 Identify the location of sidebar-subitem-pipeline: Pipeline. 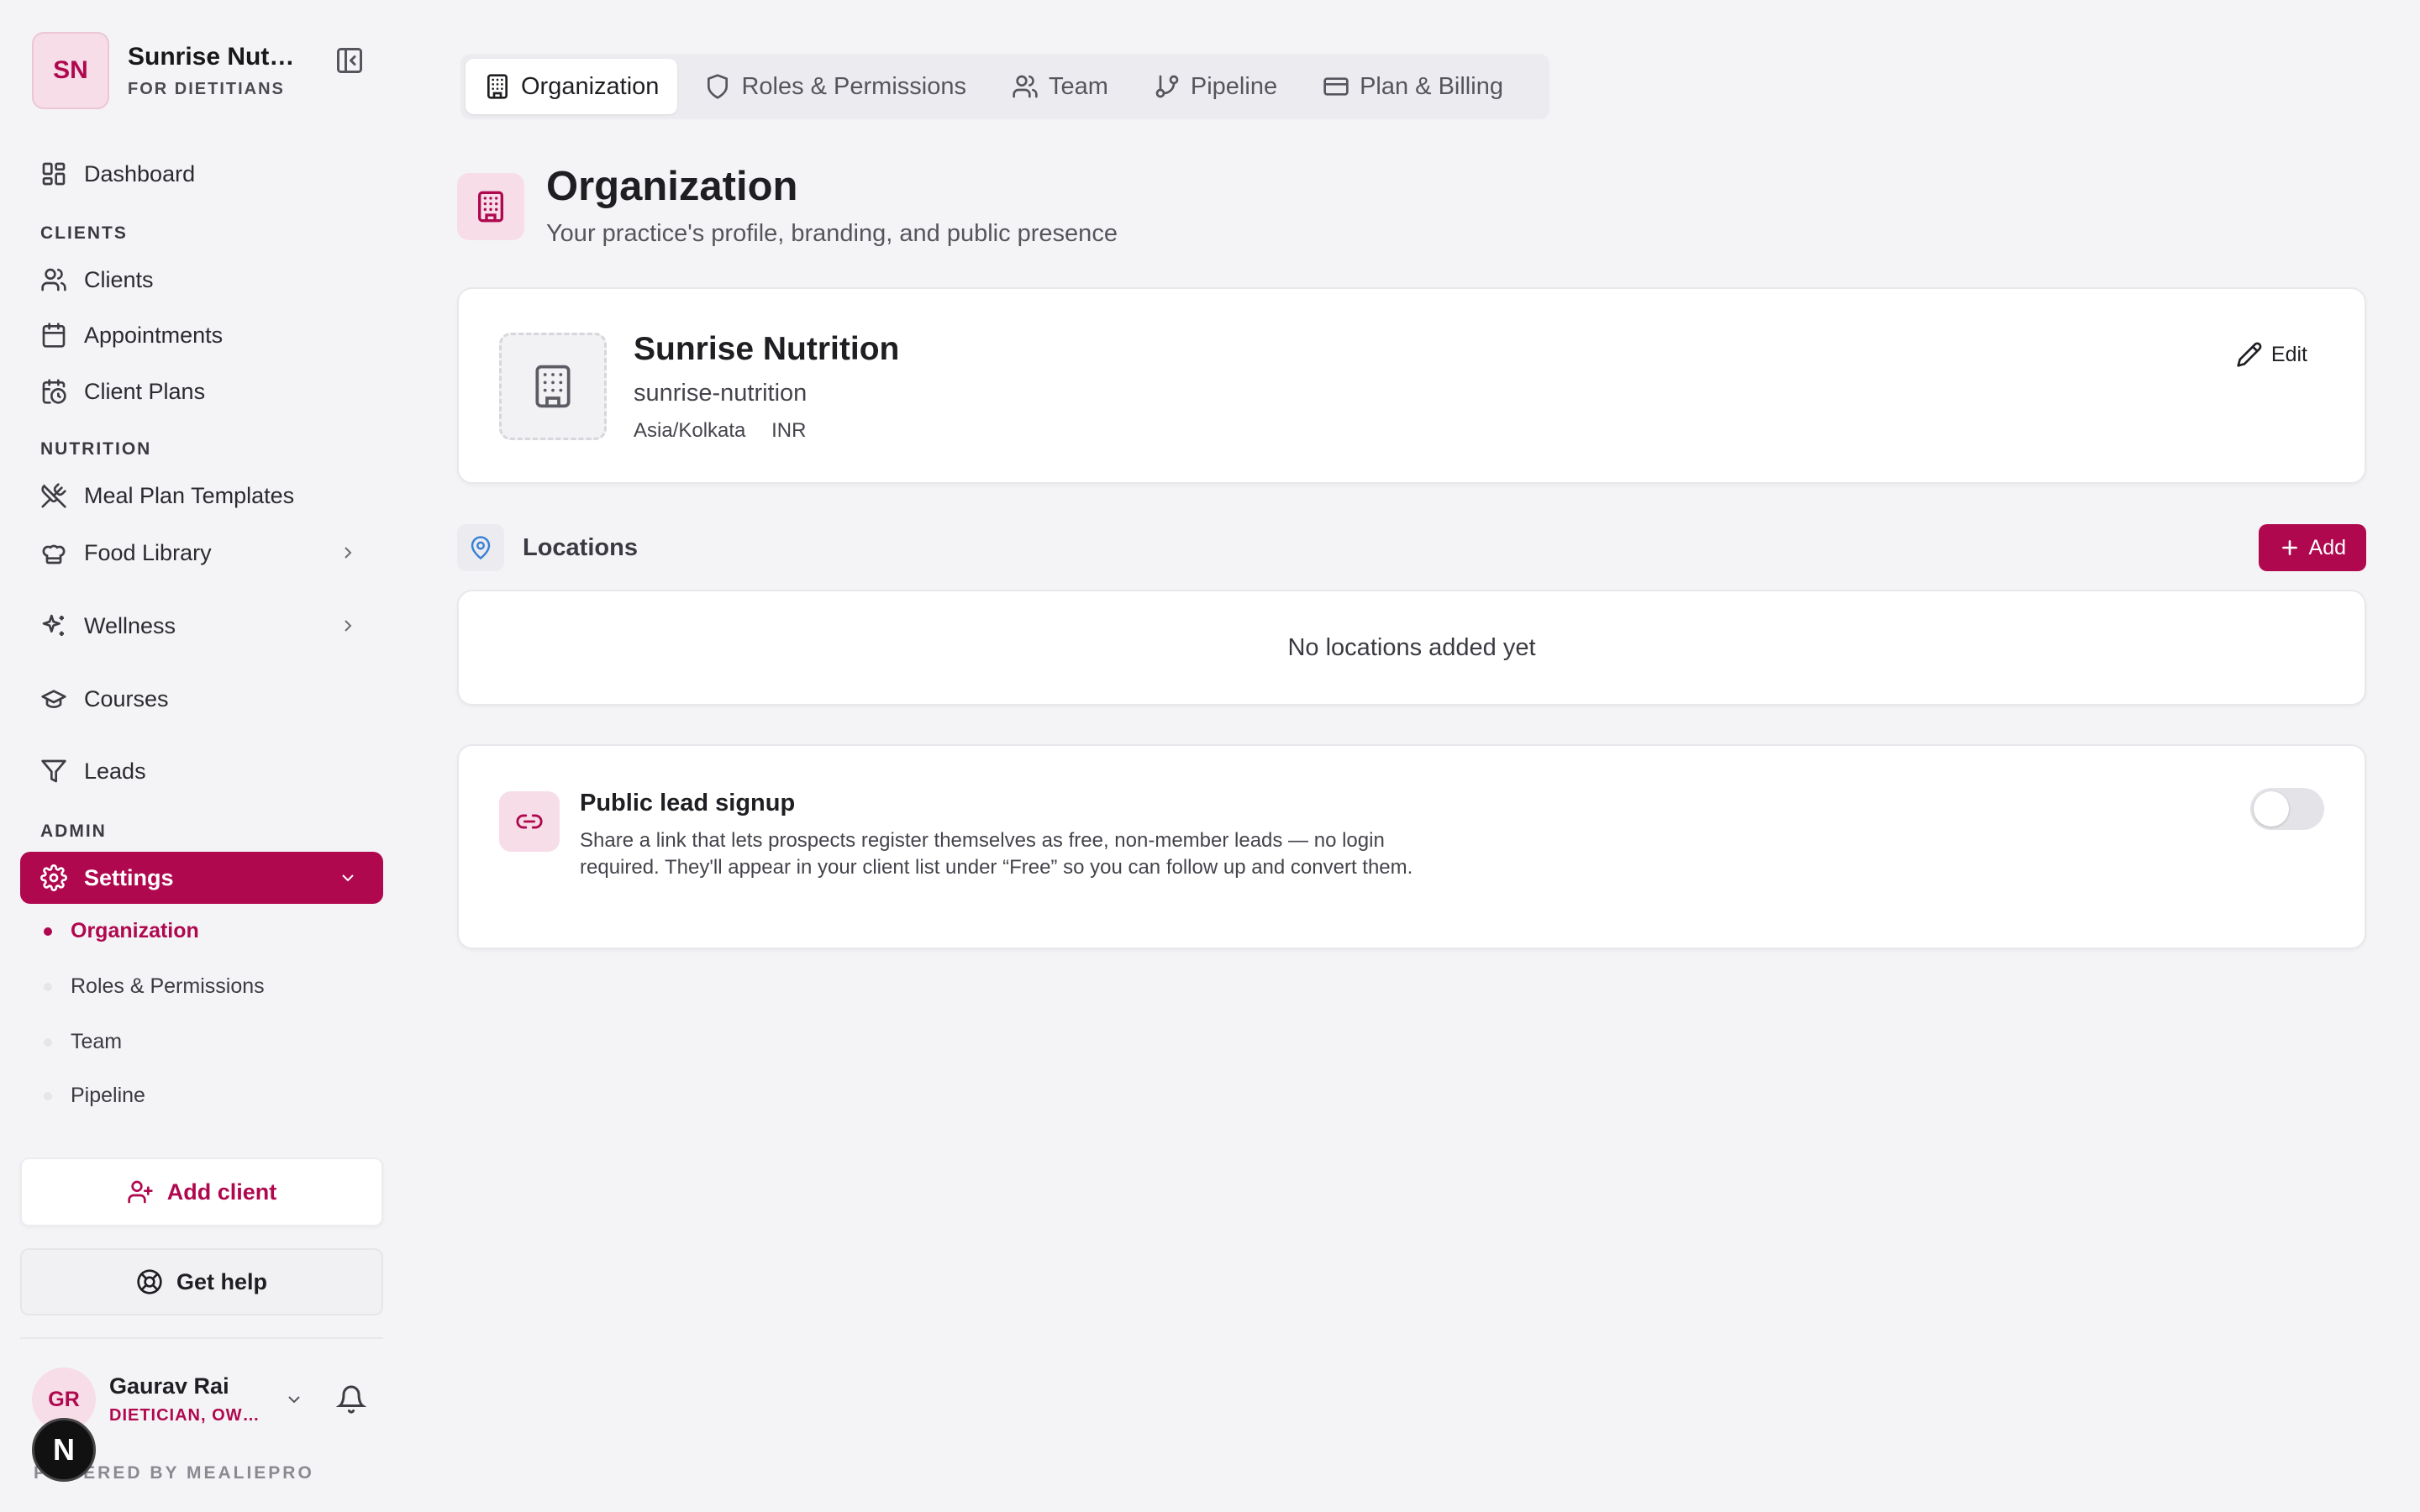
(94, 1096).